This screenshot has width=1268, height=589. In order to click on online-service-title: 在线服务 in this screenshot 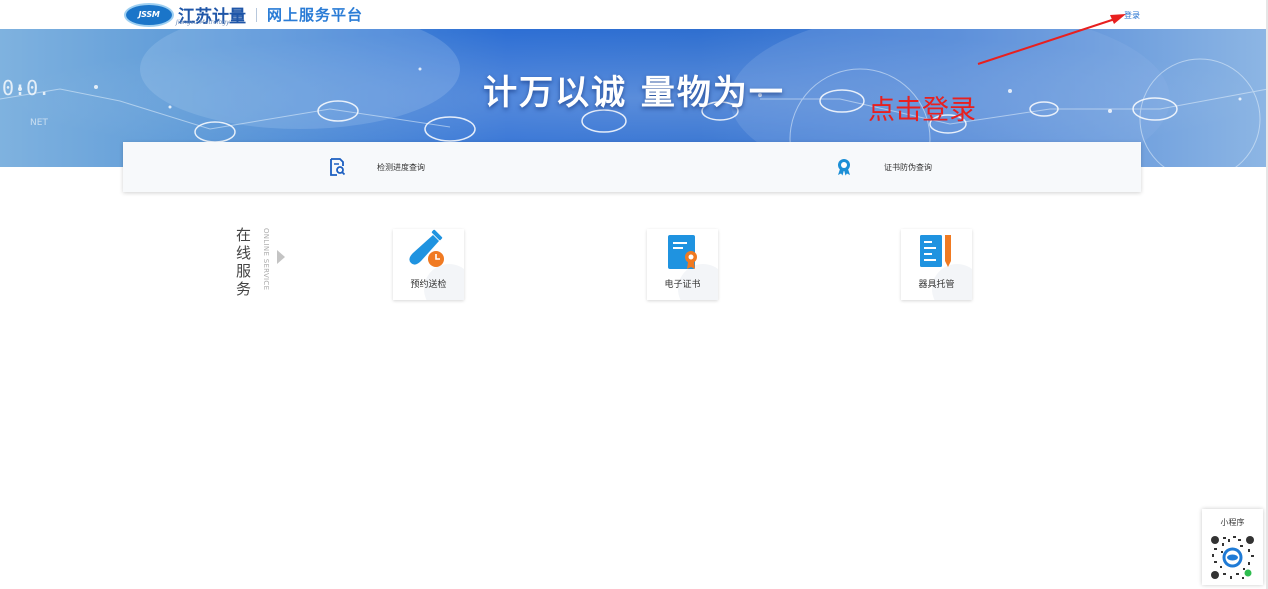, I will do `click(244, 262)`.